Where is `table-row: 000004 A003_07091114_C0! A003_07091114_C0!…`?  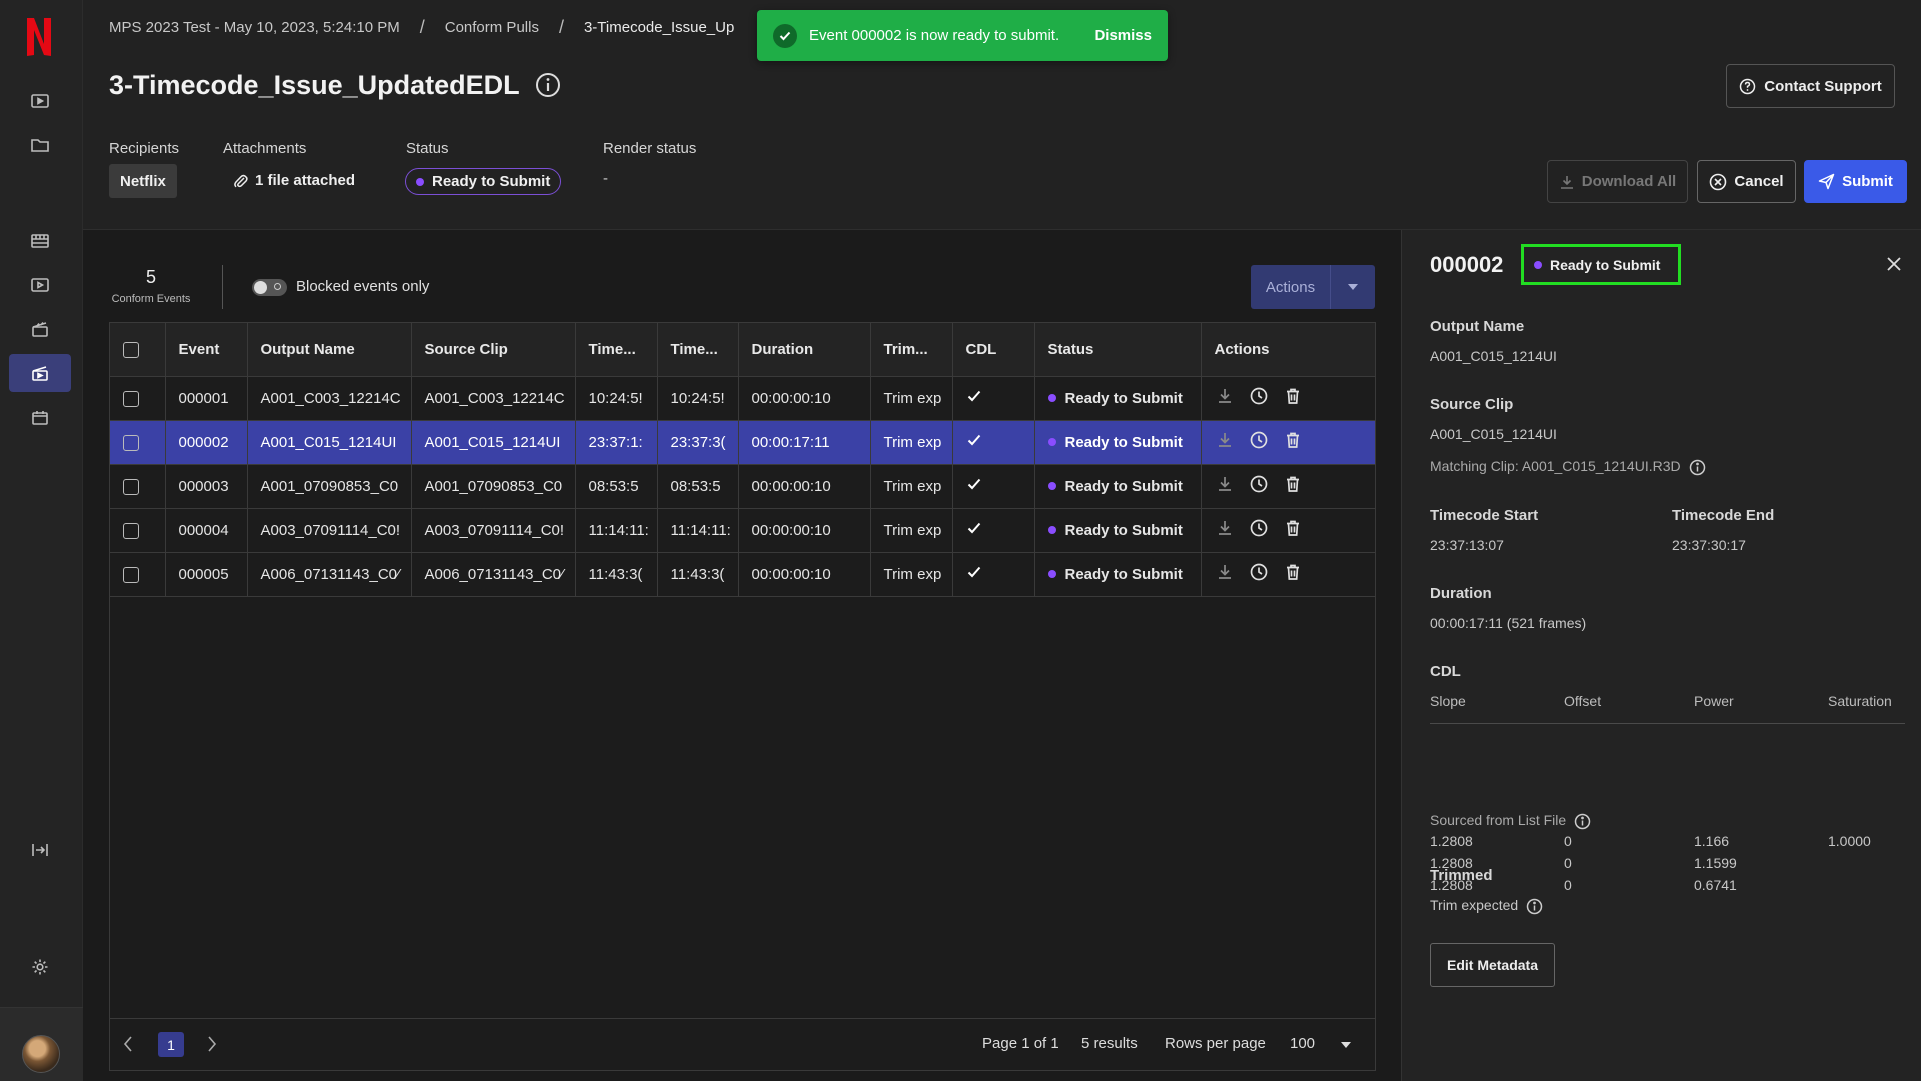
table-row: 000004 A003_07091114_C0! A003_07091114_C0!… is located at coordinates (743, 530).